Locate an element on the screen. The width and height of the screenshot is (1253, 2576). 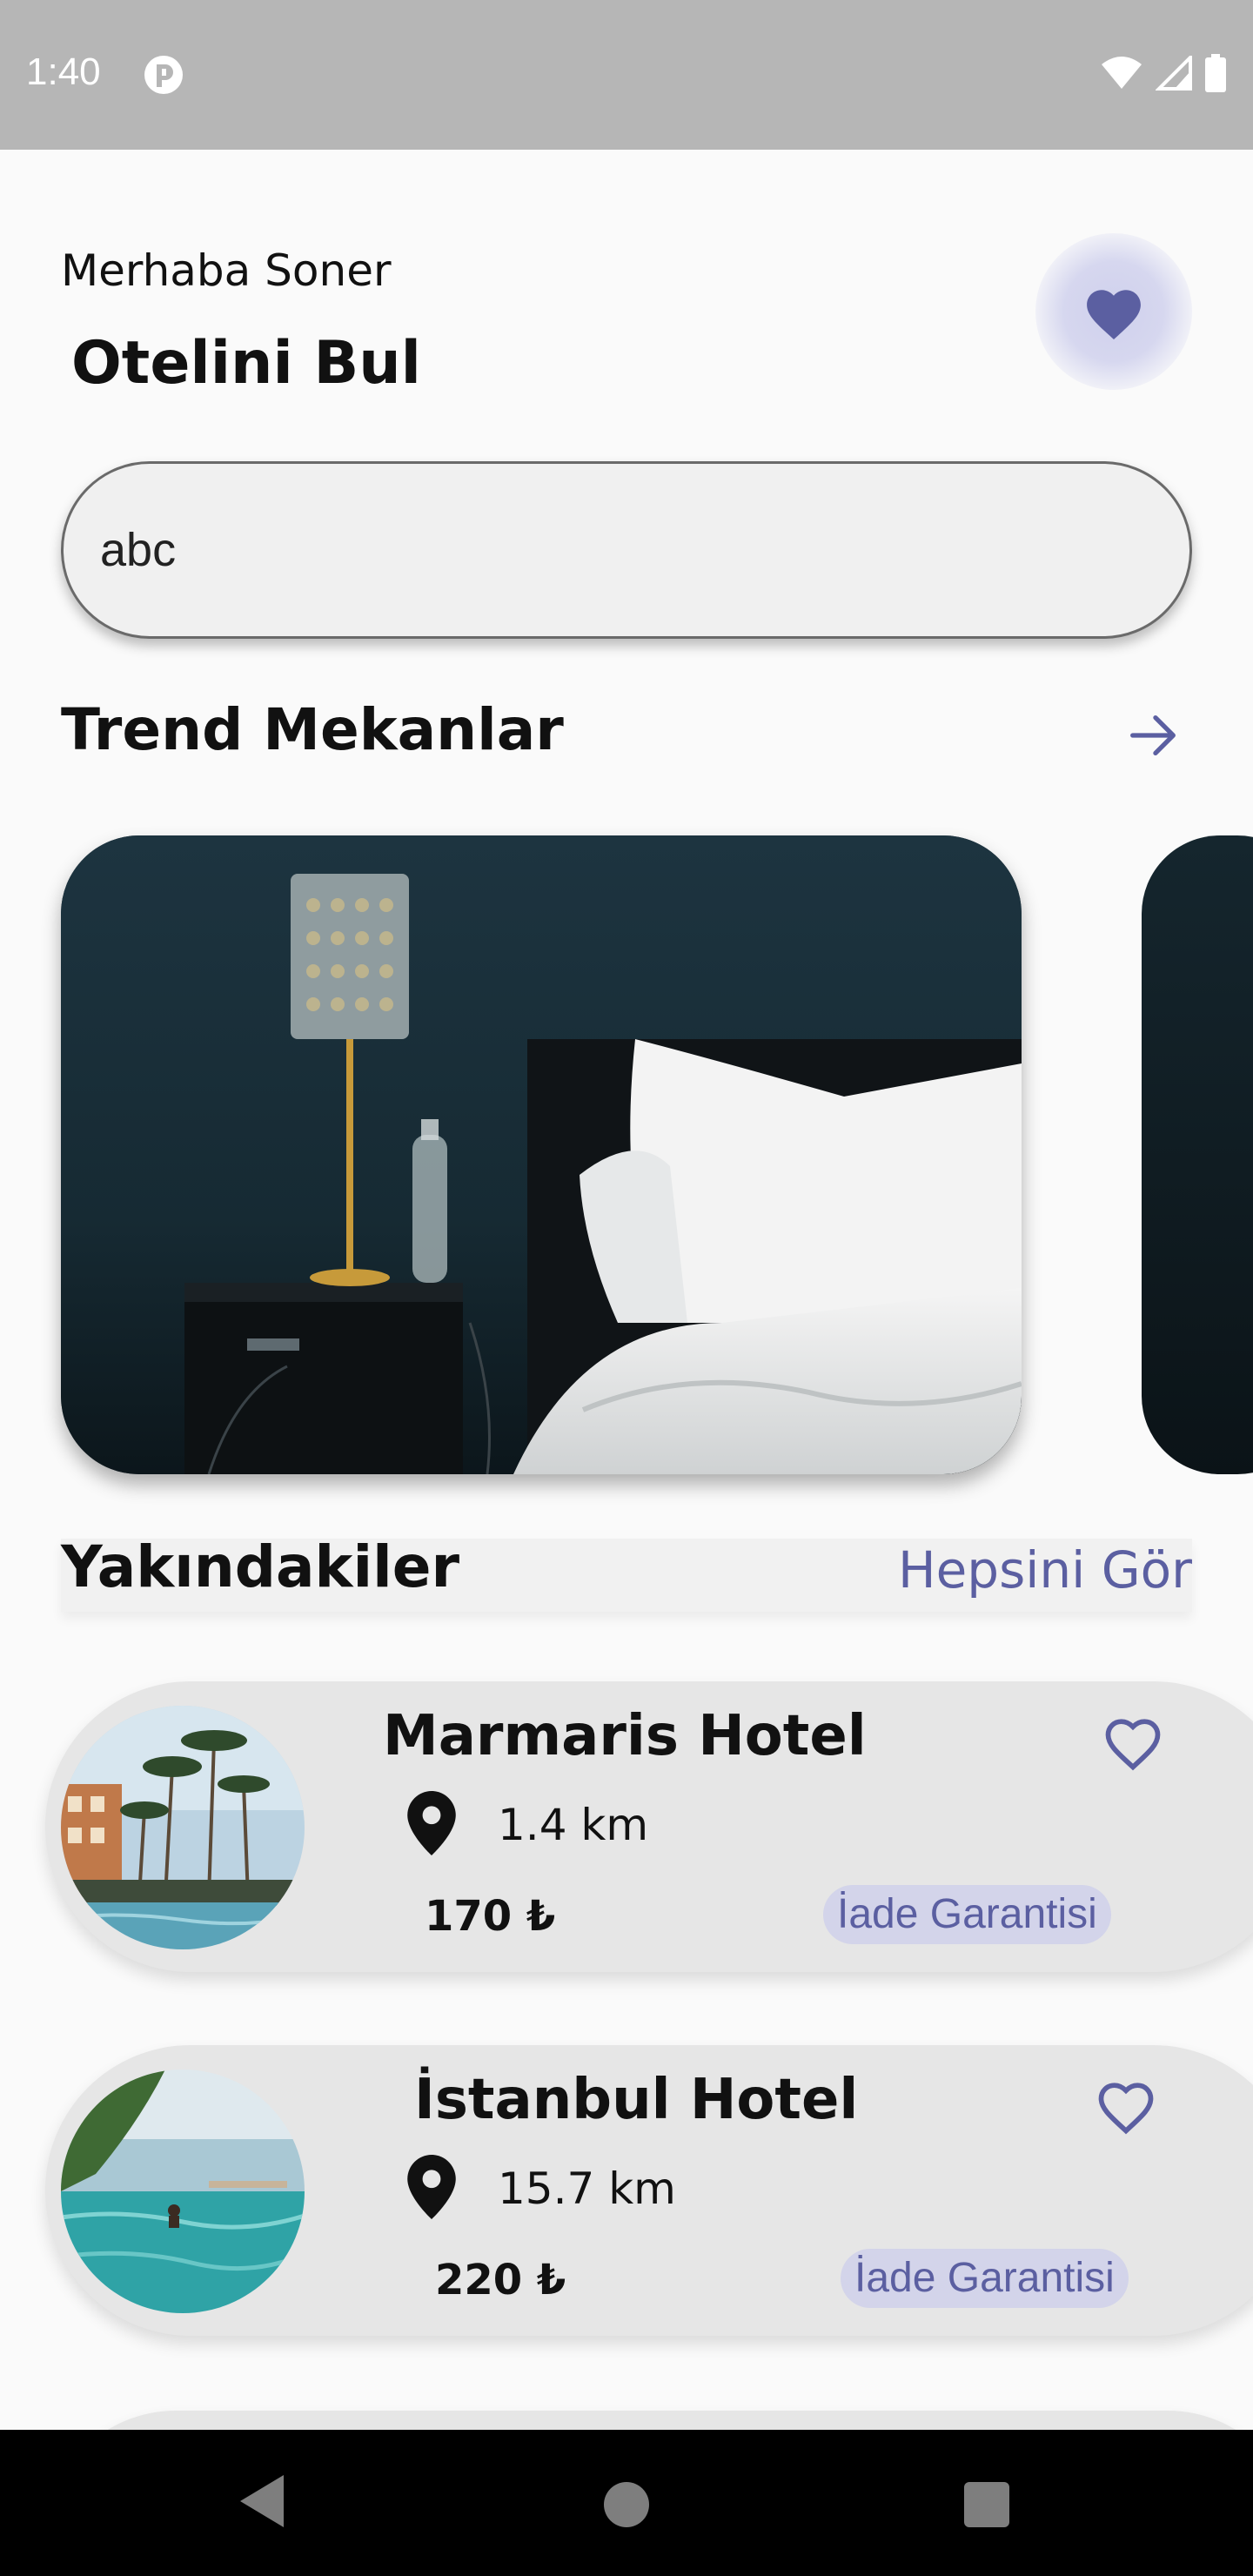
status-bar: 1:40 is located at coordinates (626, 75).